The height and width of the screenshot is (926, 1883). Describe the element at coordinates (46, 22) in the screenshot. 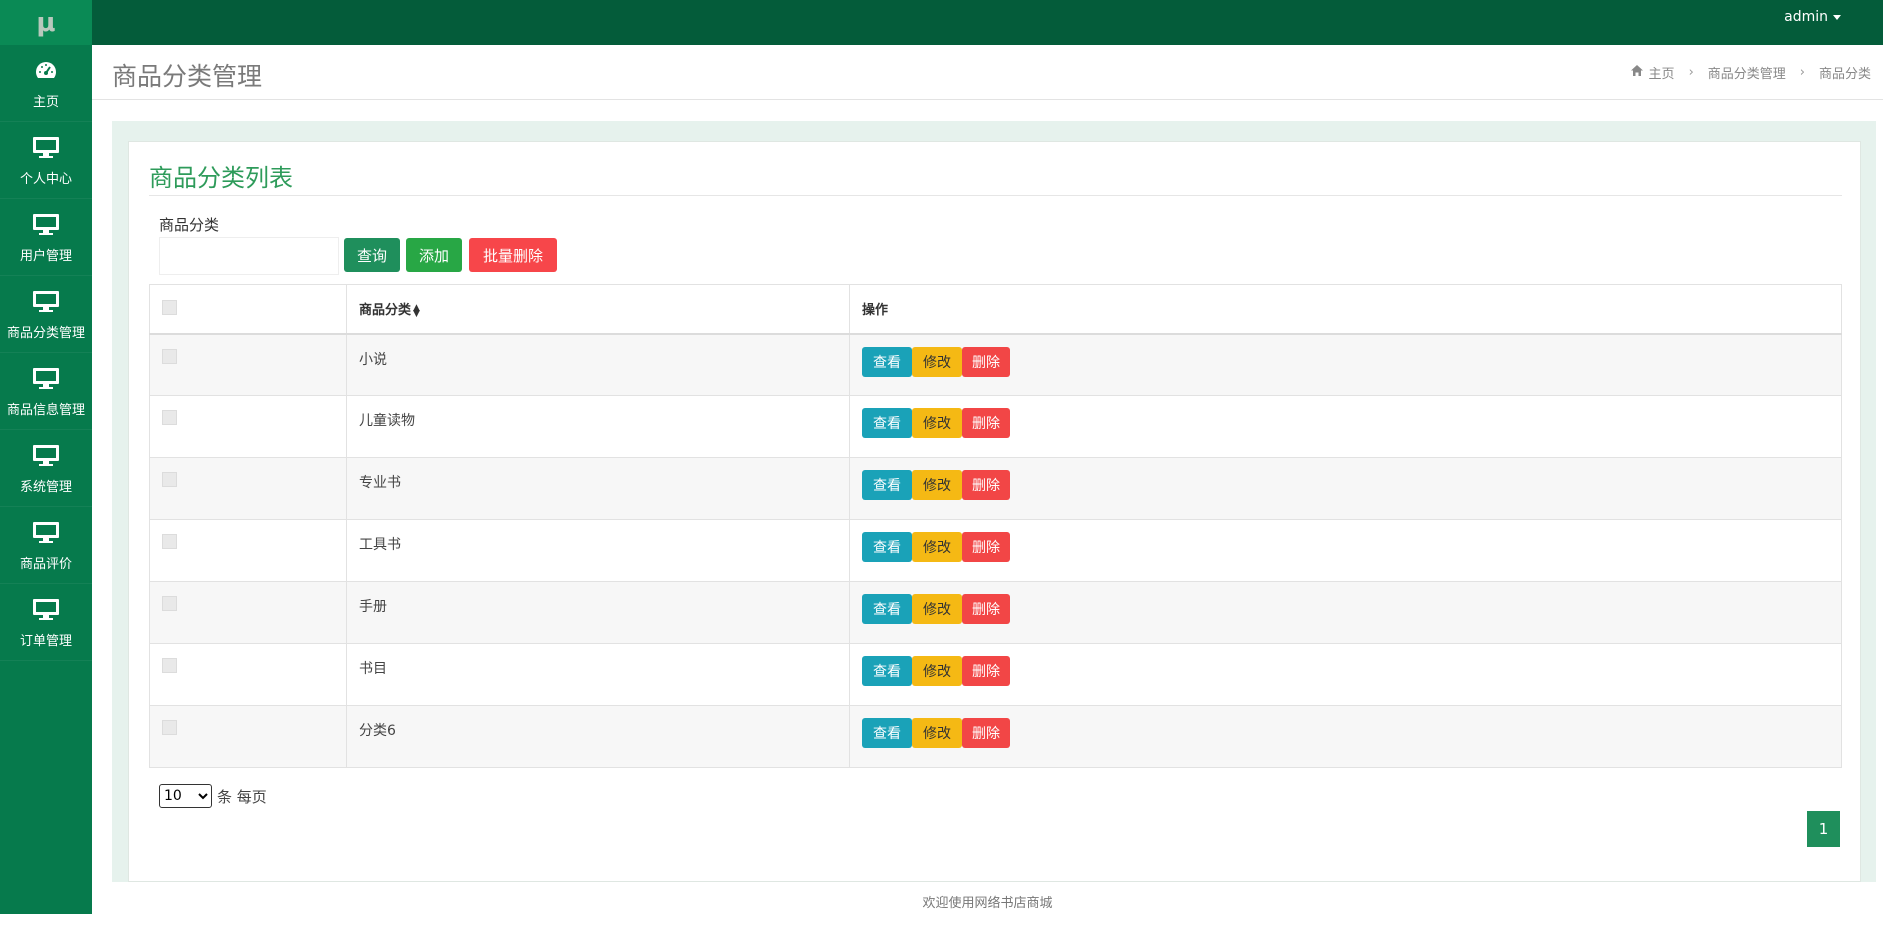

I see `logo: μ` at that location.